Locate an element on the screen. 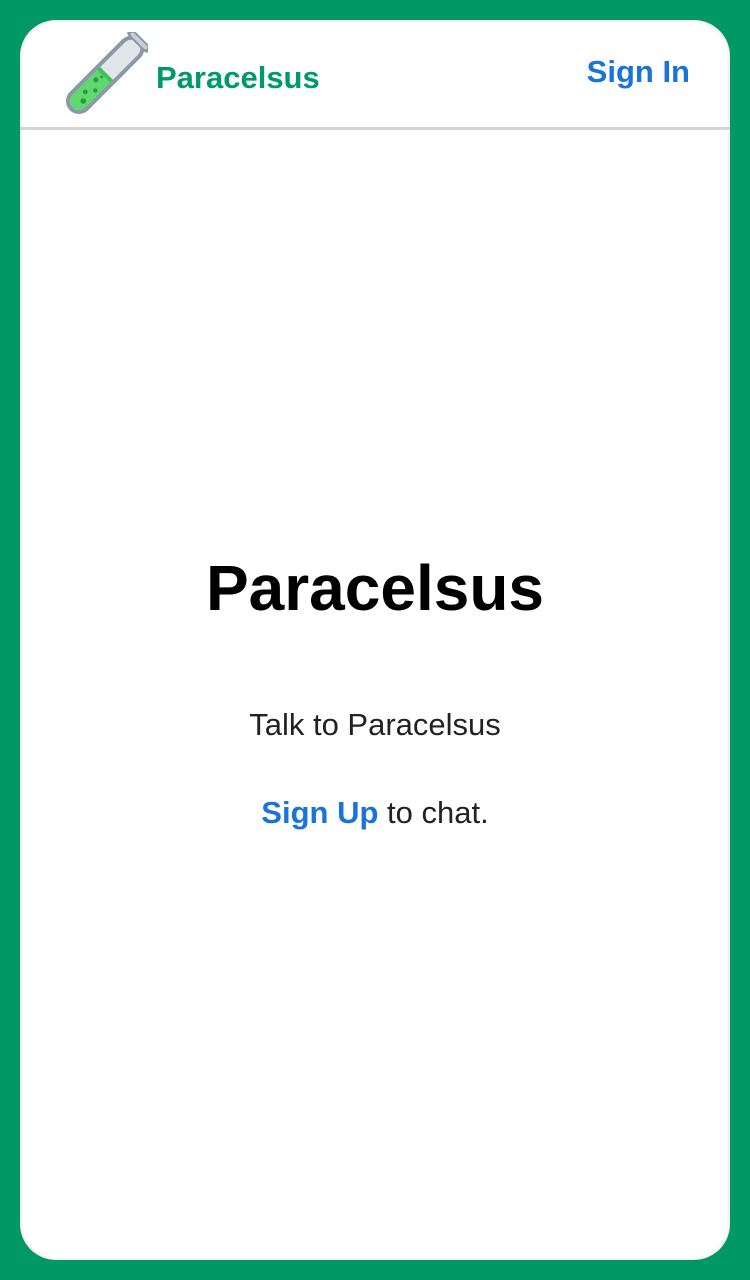 Image resolution: width=750 pixels, height=1280 pixels. test-tube-icon is located at coordinates (106, 73).